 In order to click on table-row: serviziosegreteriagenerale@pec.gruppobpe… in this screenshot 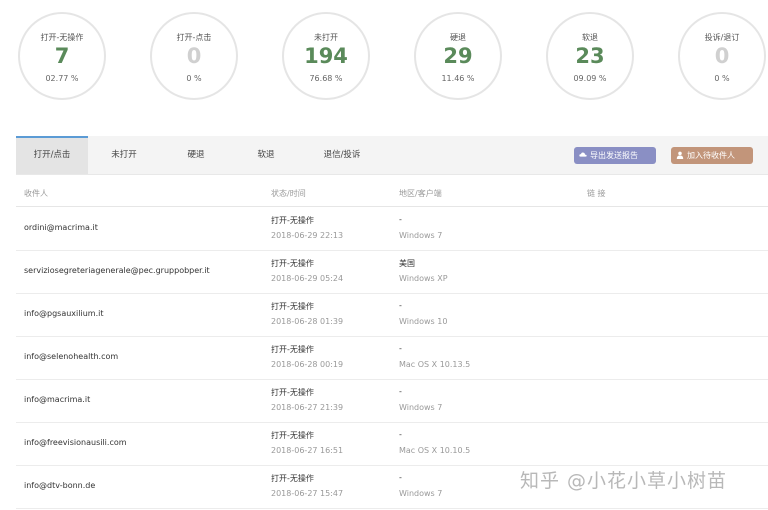, I will do `click(392, 272)`.